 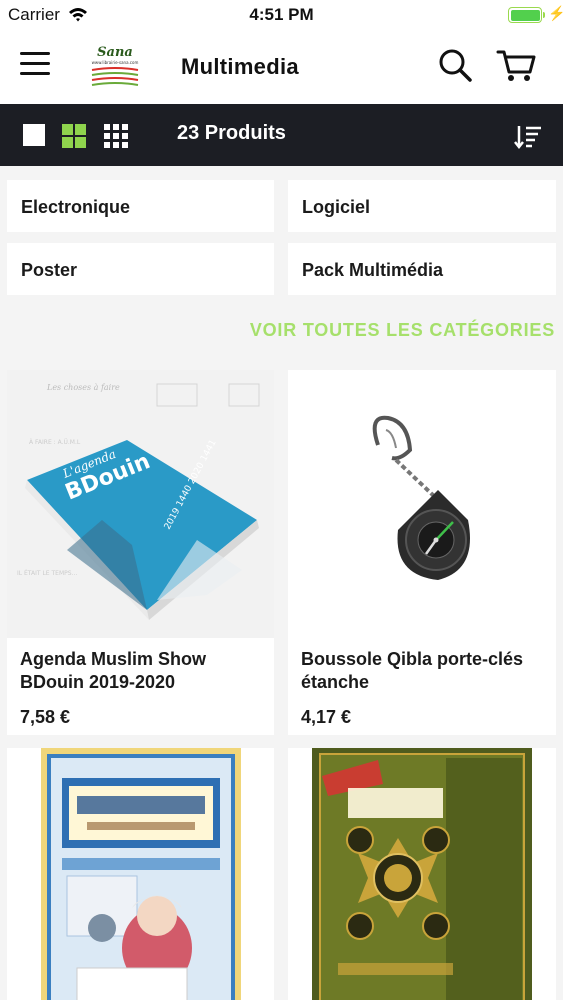 I want to click on grid-2-view-icon, so click(x=74, y=136).